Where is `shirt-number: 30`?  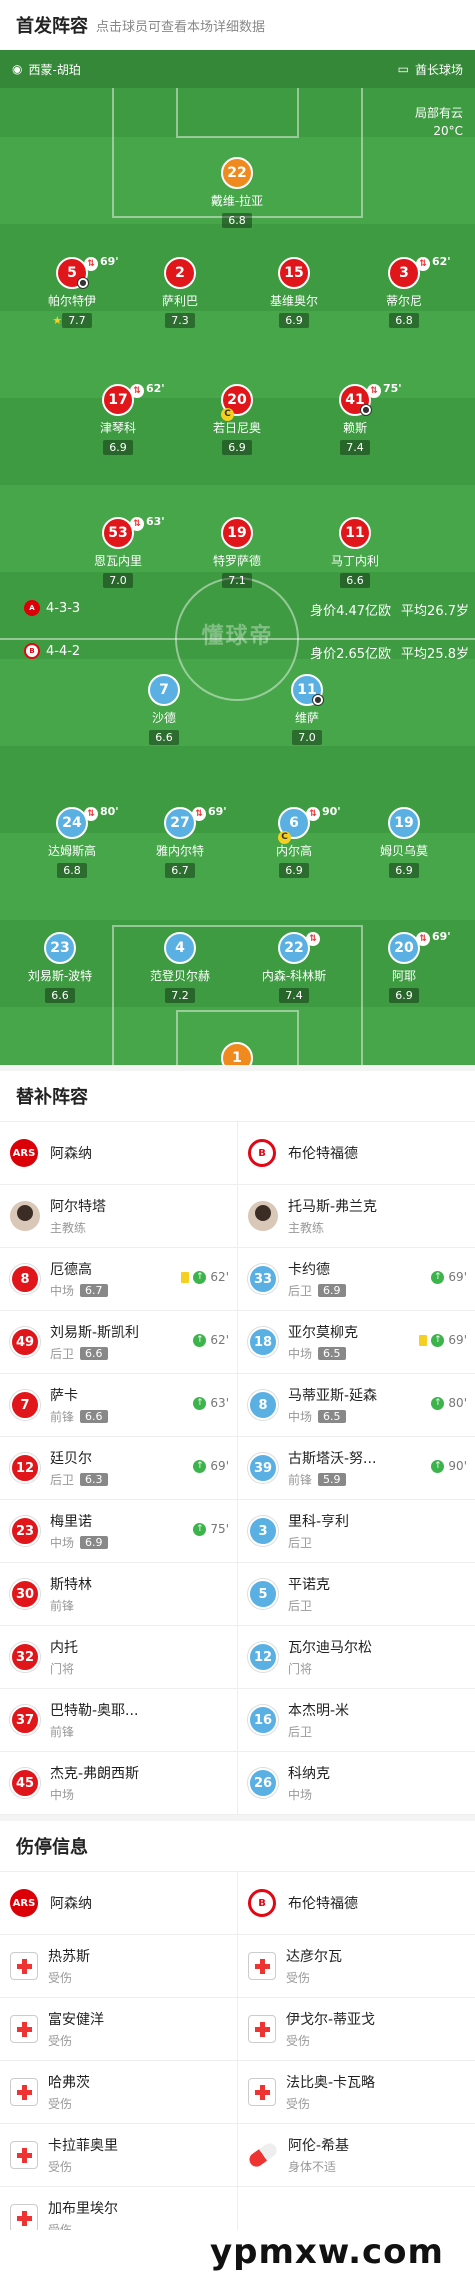 shirt-number: 30 is located at coordinates (25, 1594).